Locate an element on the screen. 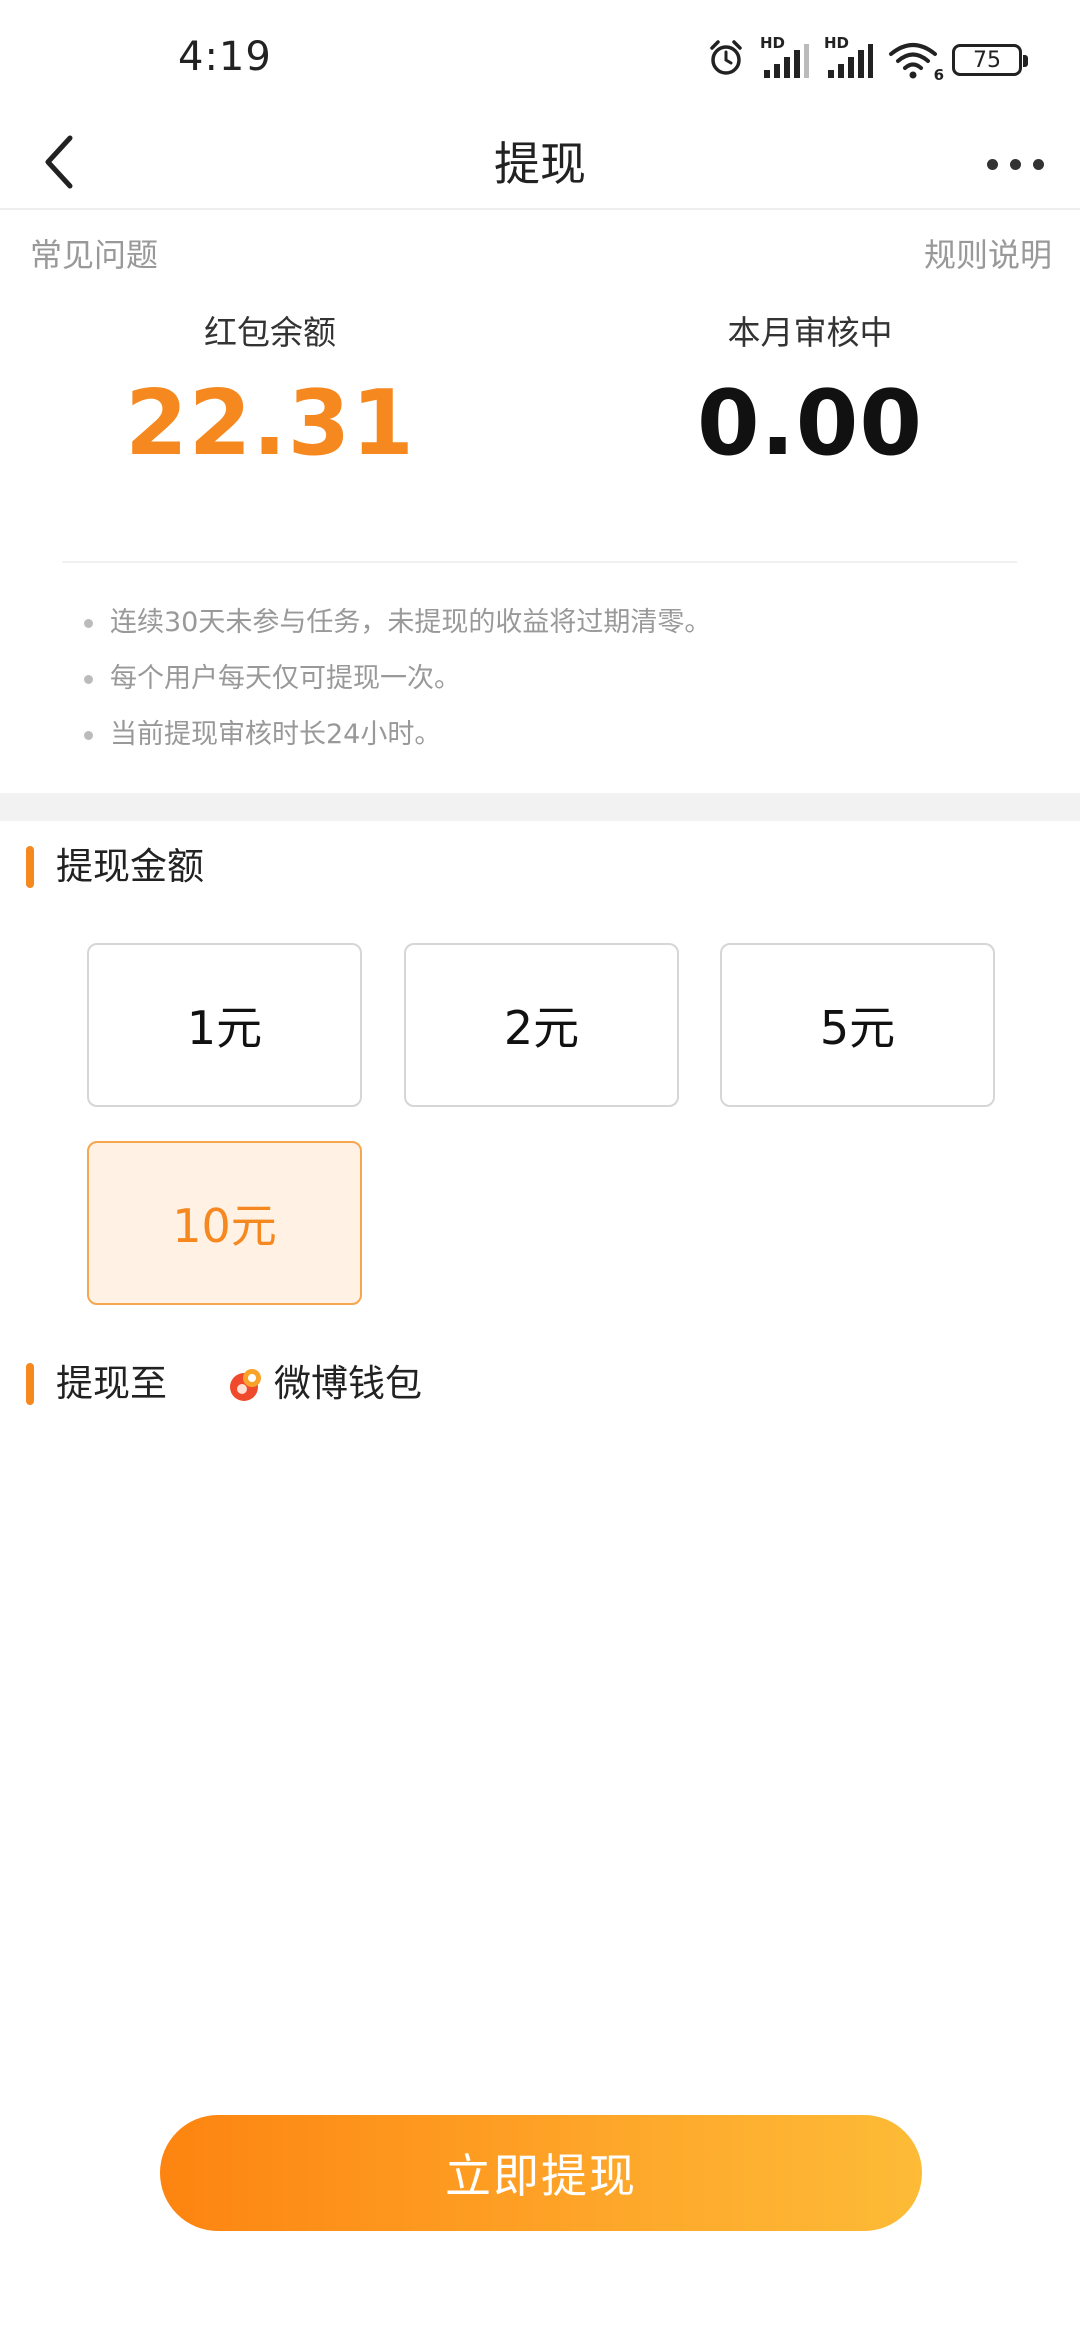  withdraw-now-button: 立即提现 is located at coordinates (541, 2173).